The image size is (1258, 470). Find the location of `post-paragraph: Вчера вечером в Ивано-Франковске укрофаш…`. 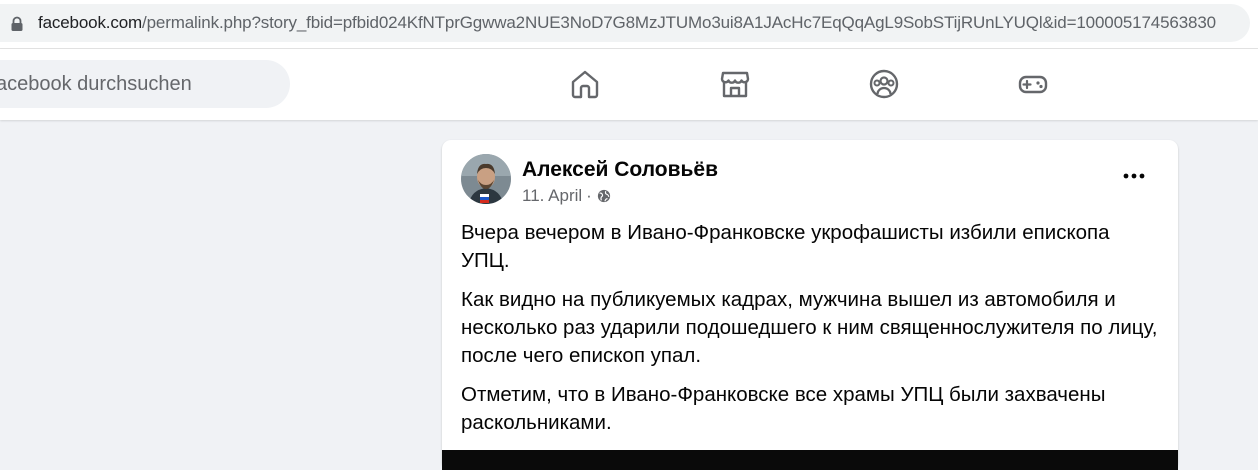

post-paragraph: Вчера вечером в Ивано-Франковске укрофаш… is located at coordinates (785, 246).